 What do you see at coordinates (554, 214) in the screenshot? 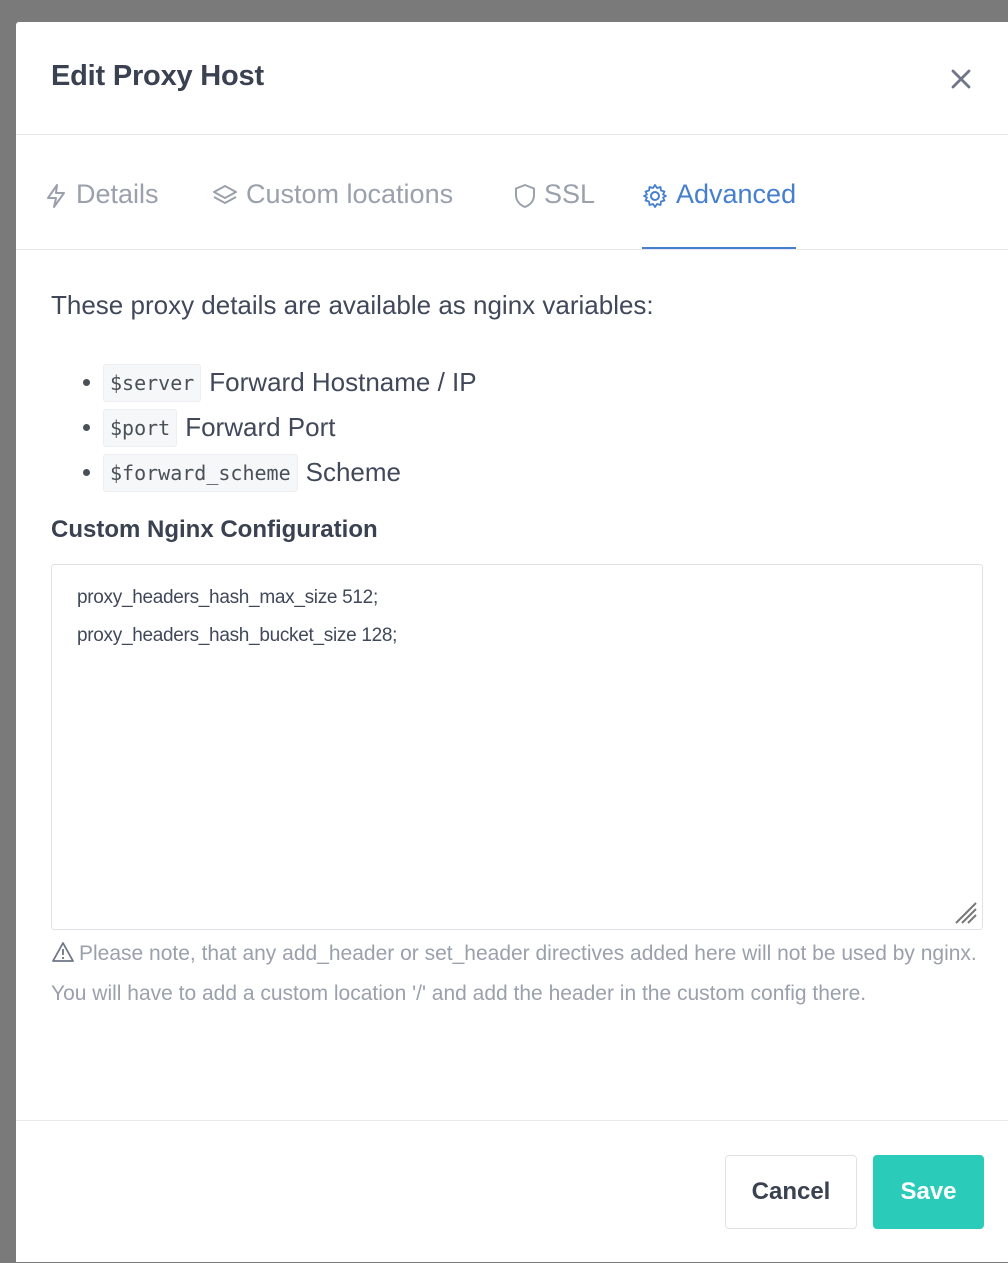
I see `tab-ssl: SSL` at bounding box center [554, 214].